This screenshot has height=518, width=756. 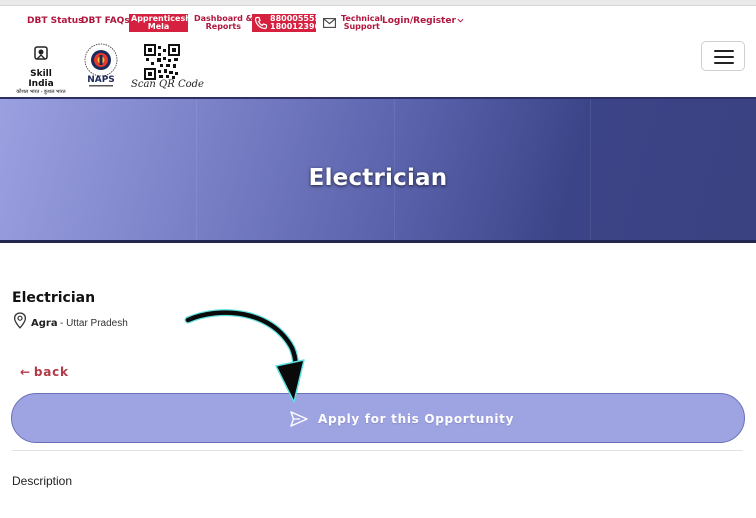 What do you see at coordinates (378, 68) in the screenshot?
I see `logo-bar: Skill India कौशल भारत - कुशल भारत NAPS` at bounding box center [378, 68].